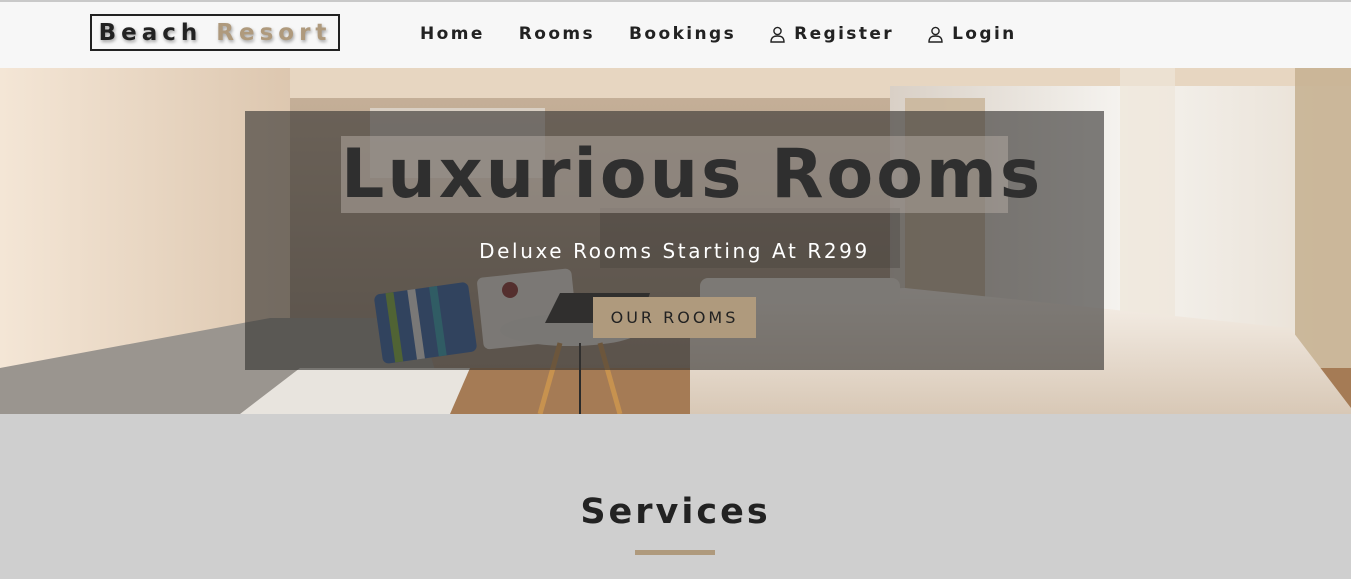  I want to click on services-title-underline, so click(675, 552).